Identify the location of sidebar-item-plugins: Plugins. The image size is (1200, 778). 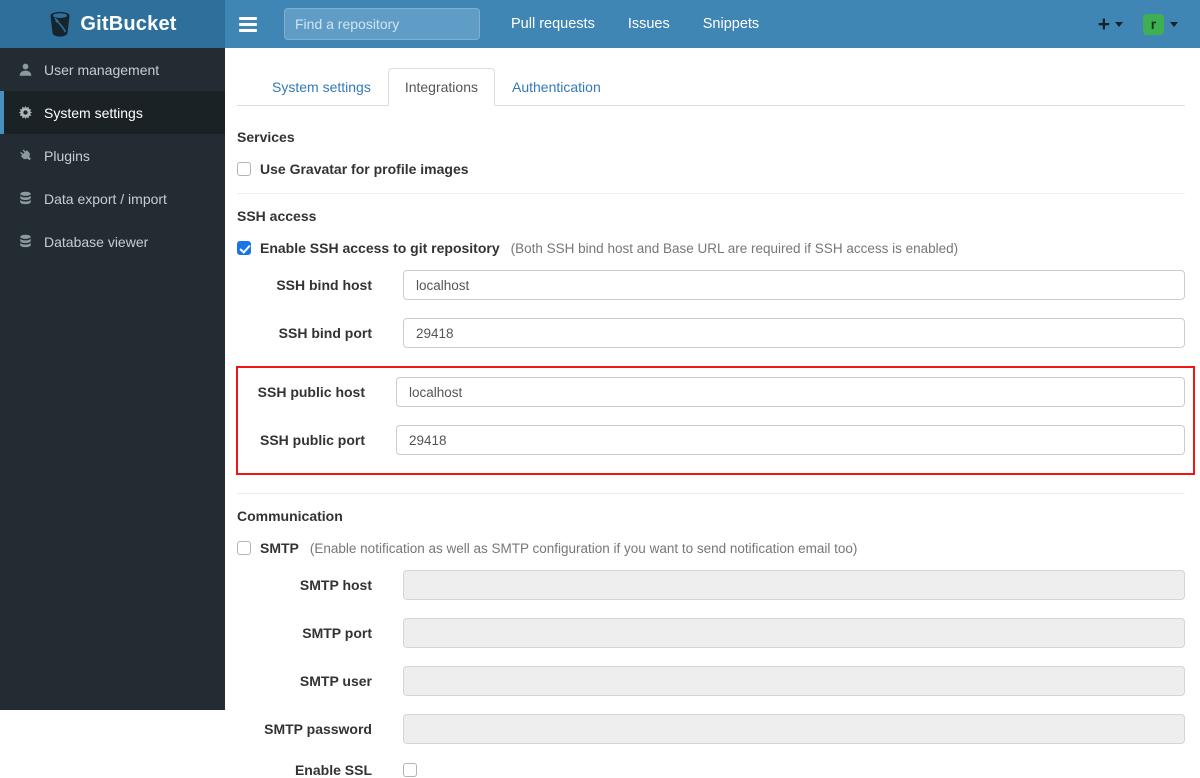
(112, 155).